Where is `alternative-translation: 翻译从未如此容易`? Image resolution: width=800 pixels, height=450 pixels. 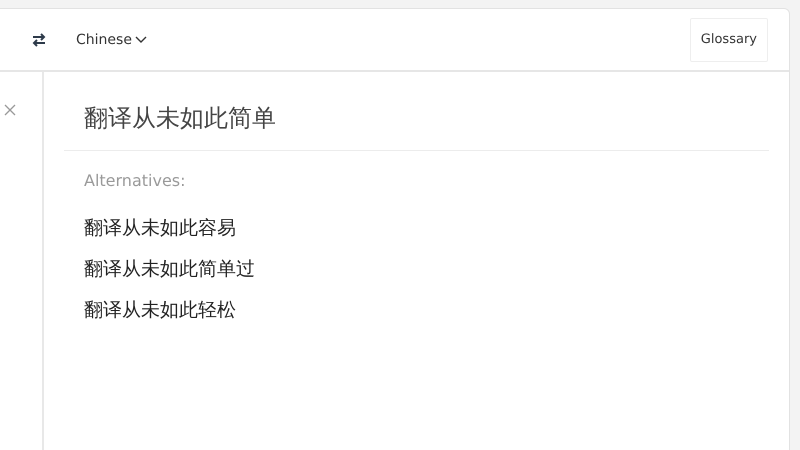 alternative-translation: 翻译从未如此容易 is located at coordinates (160, 228).